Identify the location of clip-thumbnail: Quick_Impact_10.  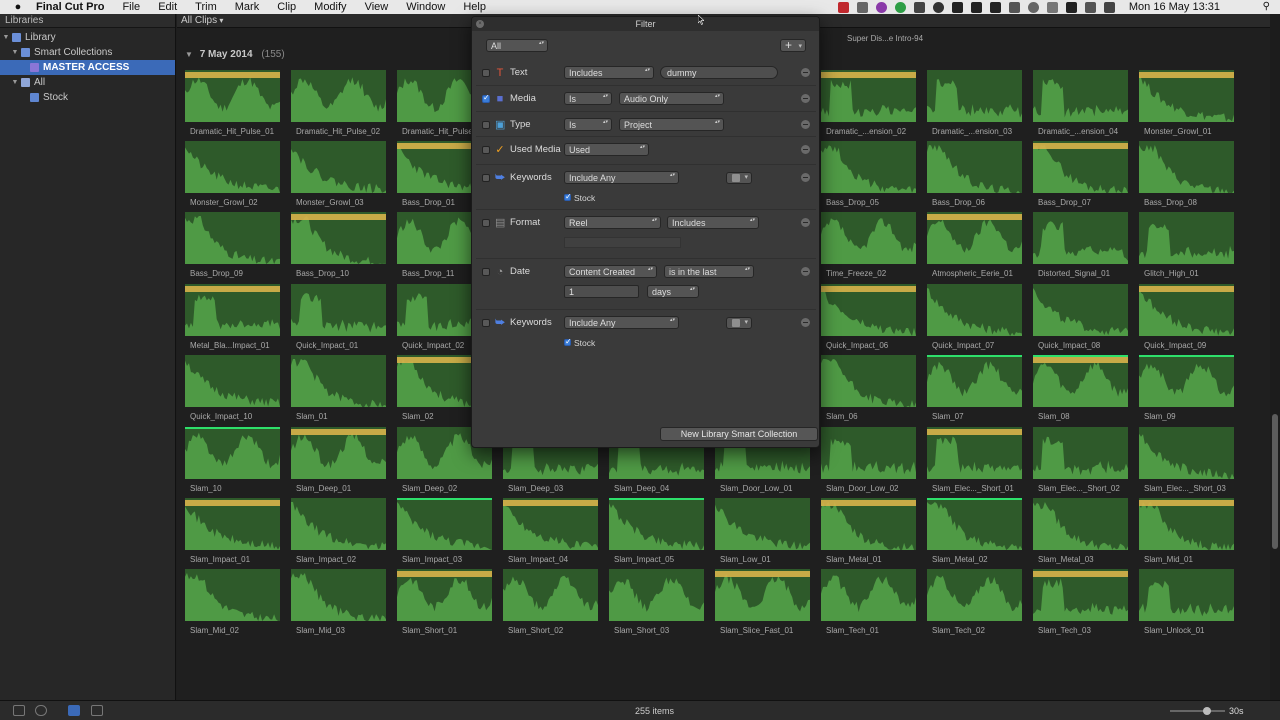
(232, 388).